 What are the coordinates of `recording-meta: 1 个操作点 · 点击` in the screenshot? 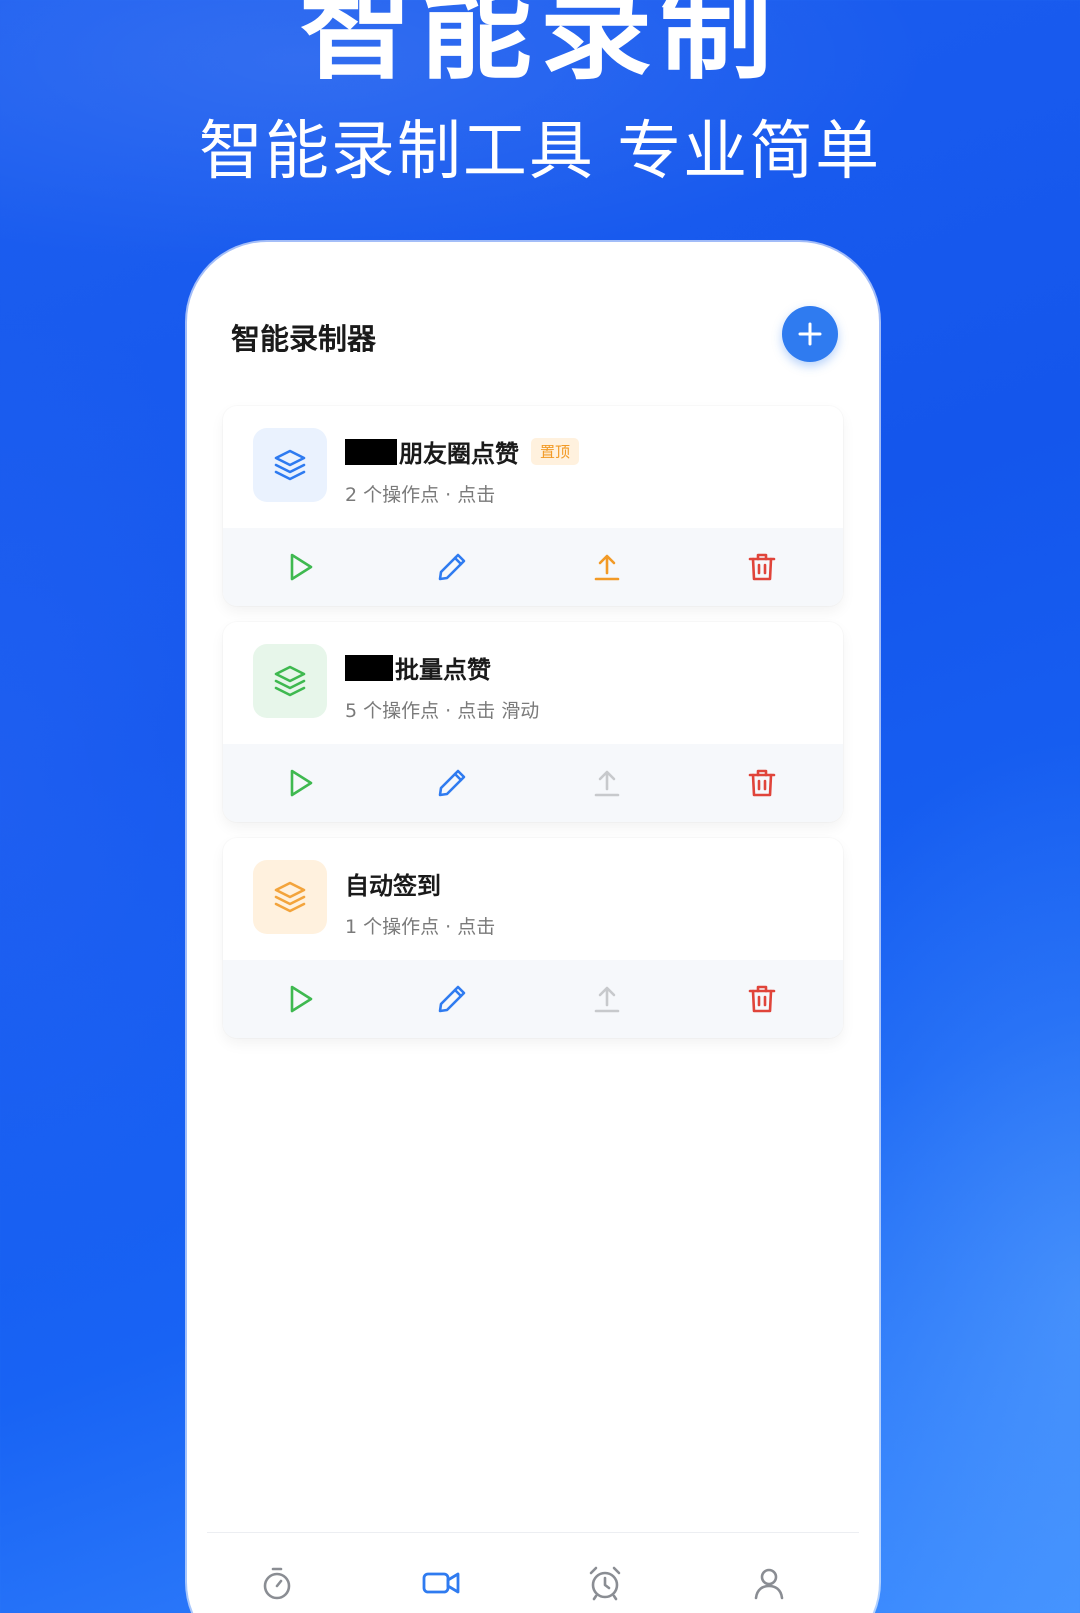 It's located at (420, 927).